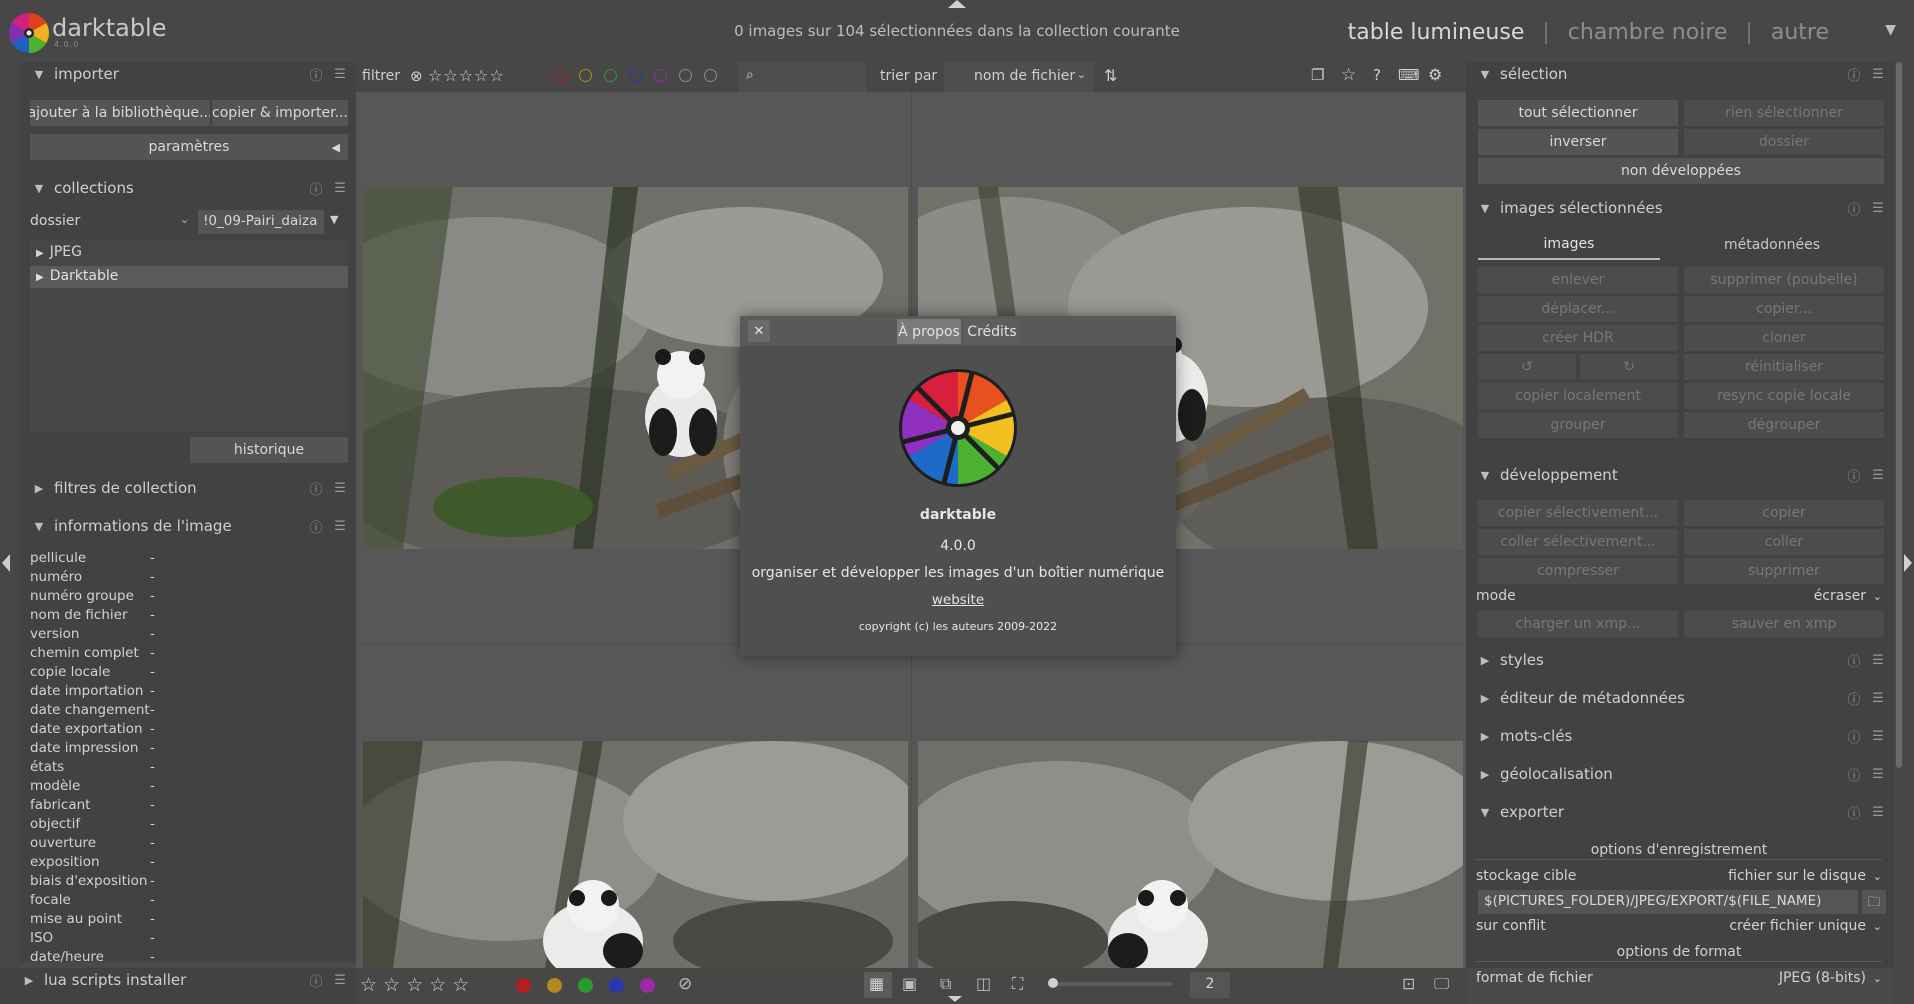  What do you see at coordinates (1784, 142) in the screenshot?
I see `select-folder-button: dossier` at bounding box center [1784, 142].